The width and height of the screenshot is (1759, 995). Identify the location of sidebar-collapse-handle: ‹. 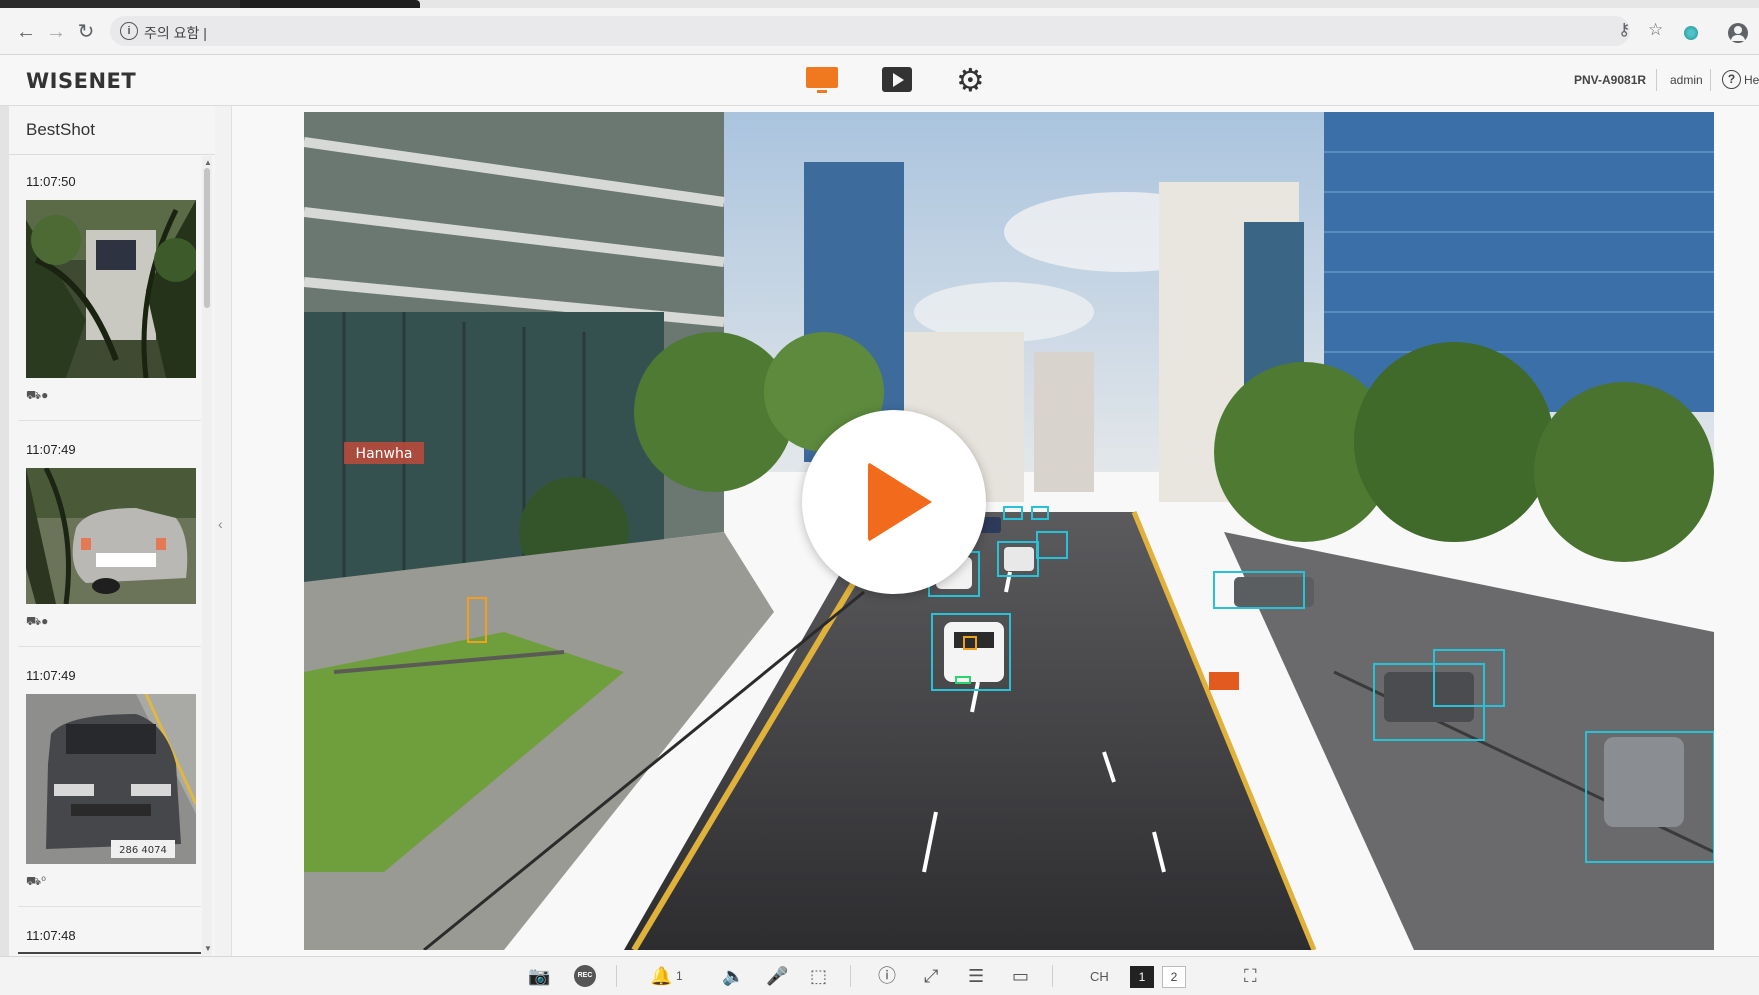
(223, 531).